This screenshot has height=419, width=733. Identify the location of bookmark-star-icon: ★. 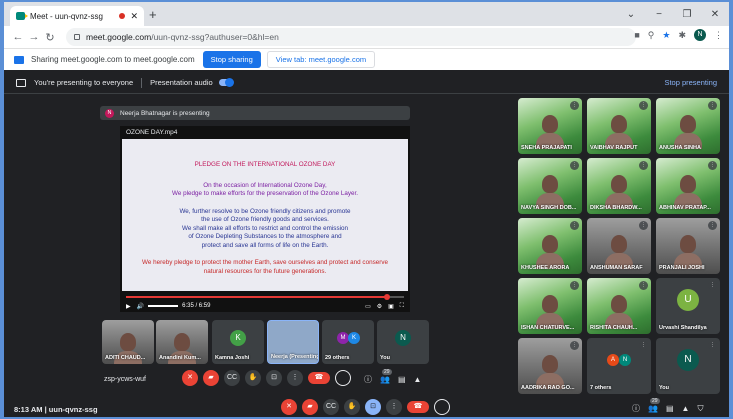
(666, 35).